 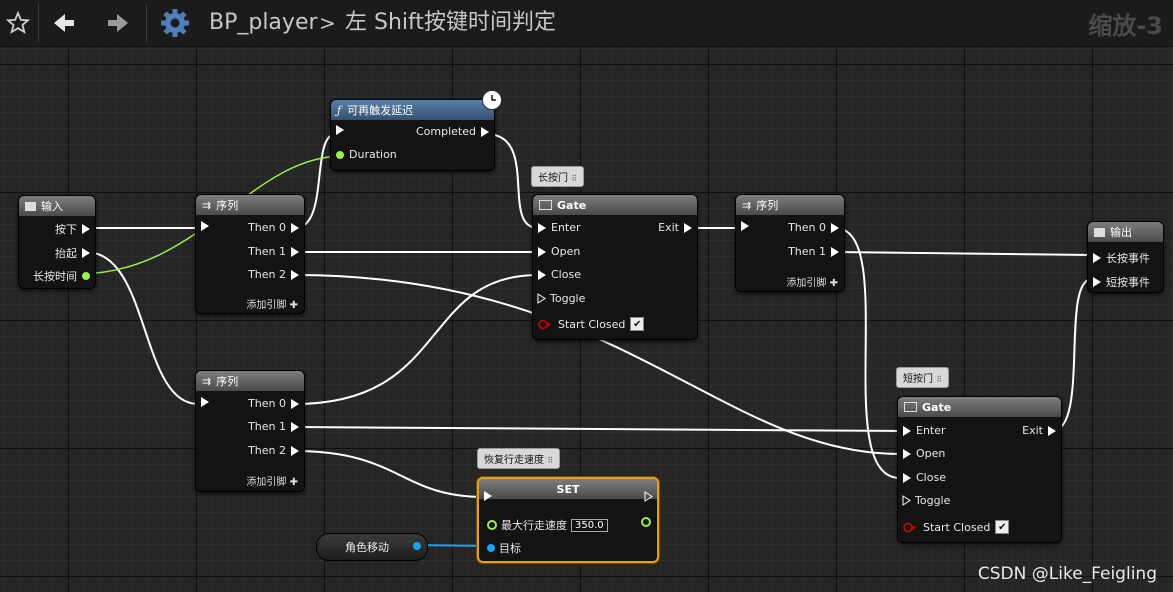 I want to click on seq3-exec-in-pin, so click(x=745, y=226).